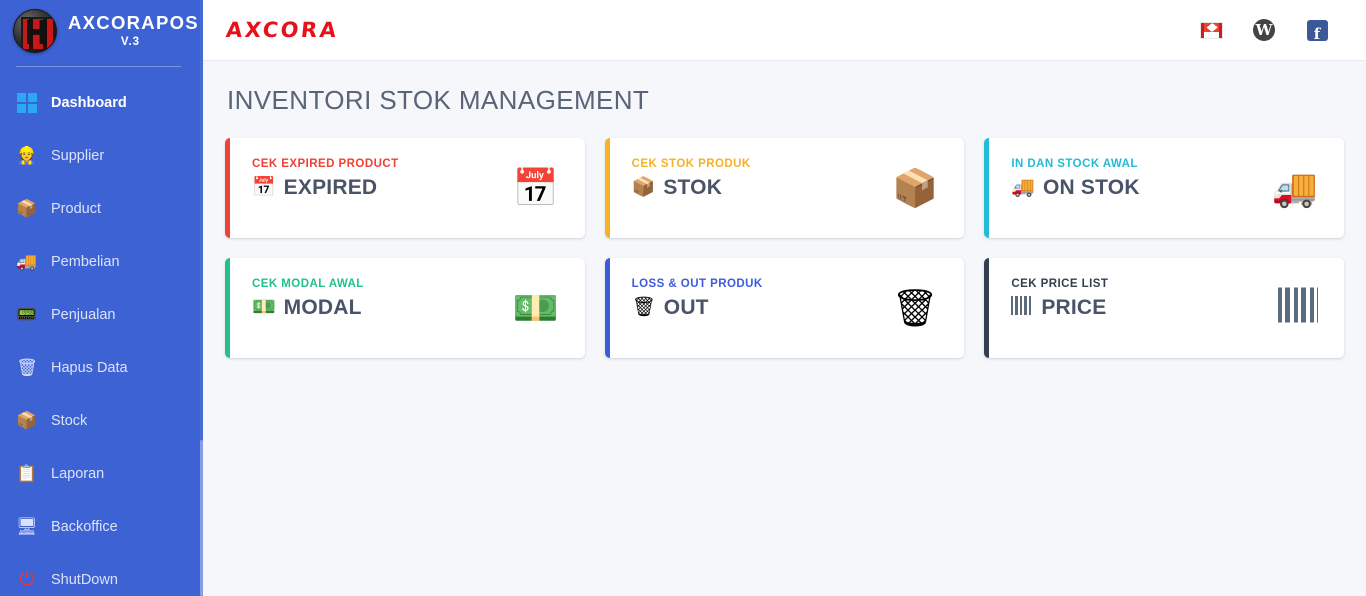 Image resolution: width=1366 pixels, height=596 pixels. I want to click on sidebar-scrollbar, so click(201, 298).